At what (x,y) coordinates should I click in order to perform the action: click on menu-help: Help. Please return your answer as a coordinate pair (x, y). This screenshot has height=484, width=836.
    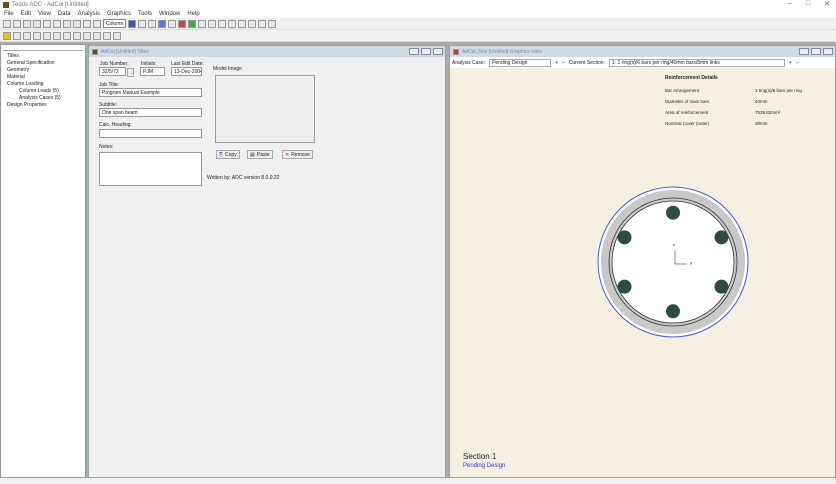
    Looking at the image, I should click on (193, 14).